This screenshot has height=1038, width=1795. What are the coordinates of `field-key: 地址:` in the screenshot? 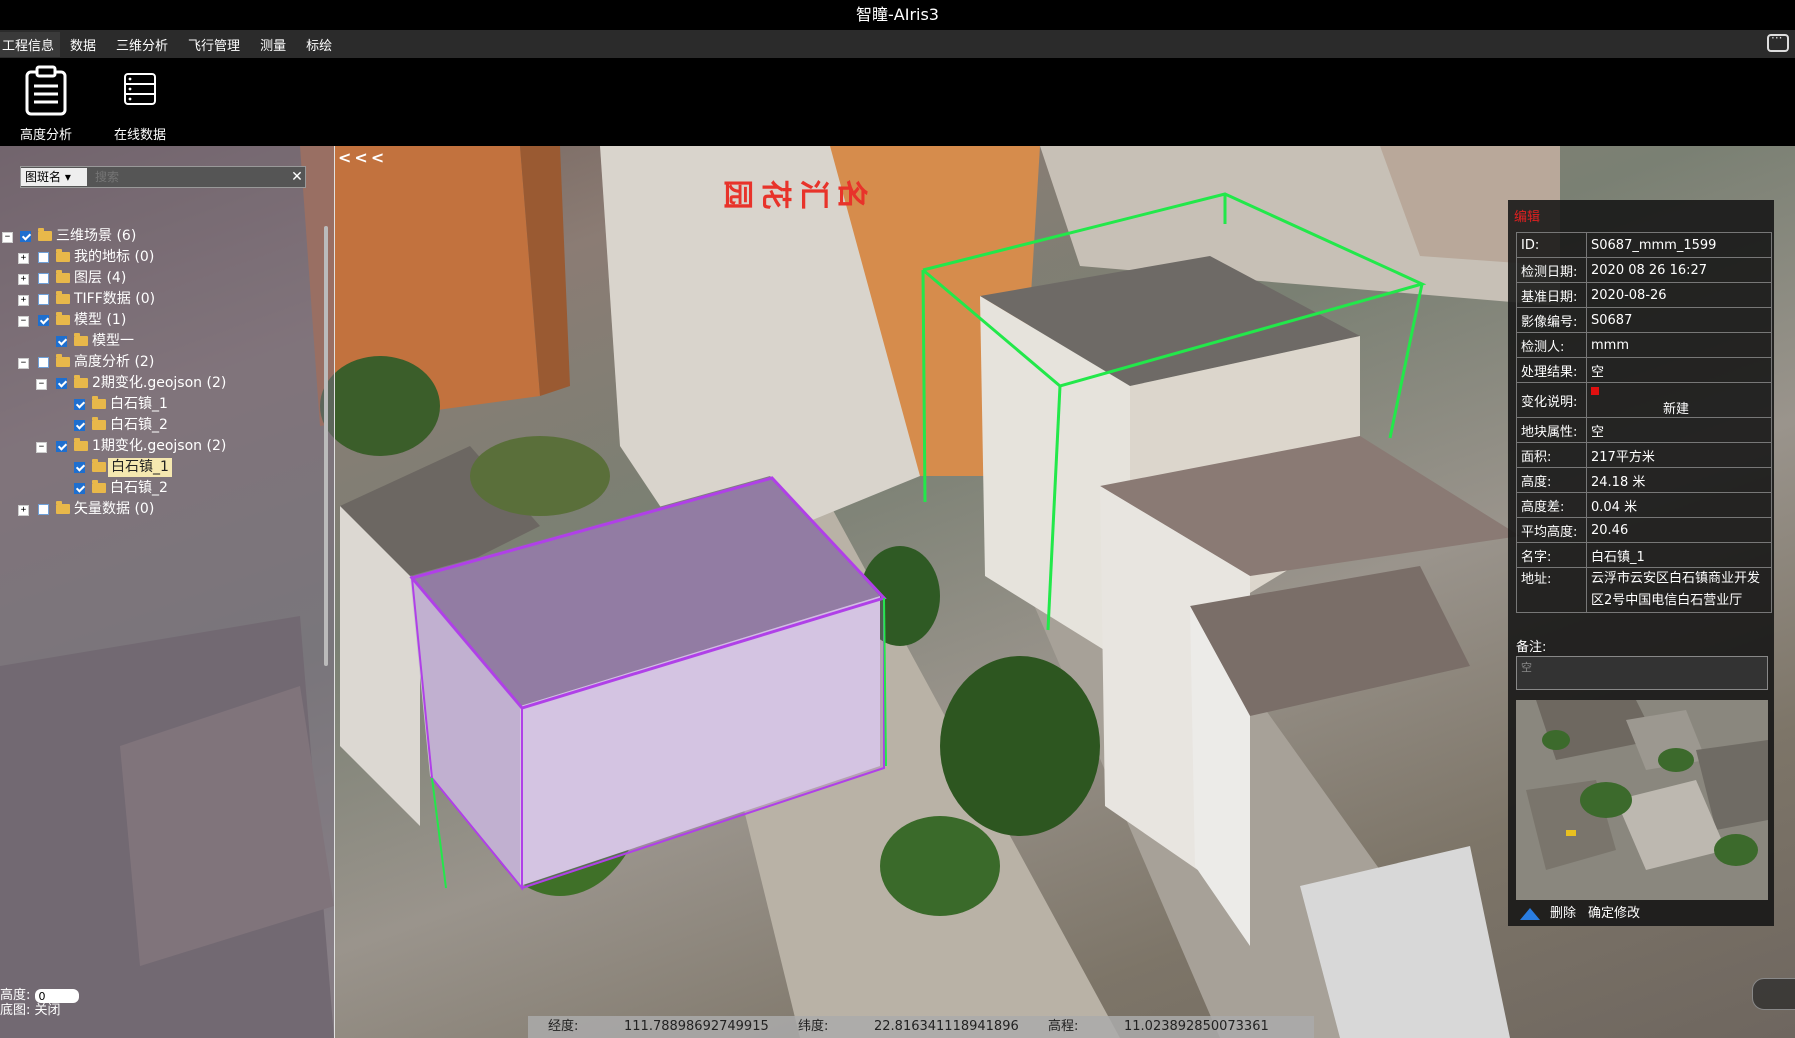 It's located at (1551, 590).